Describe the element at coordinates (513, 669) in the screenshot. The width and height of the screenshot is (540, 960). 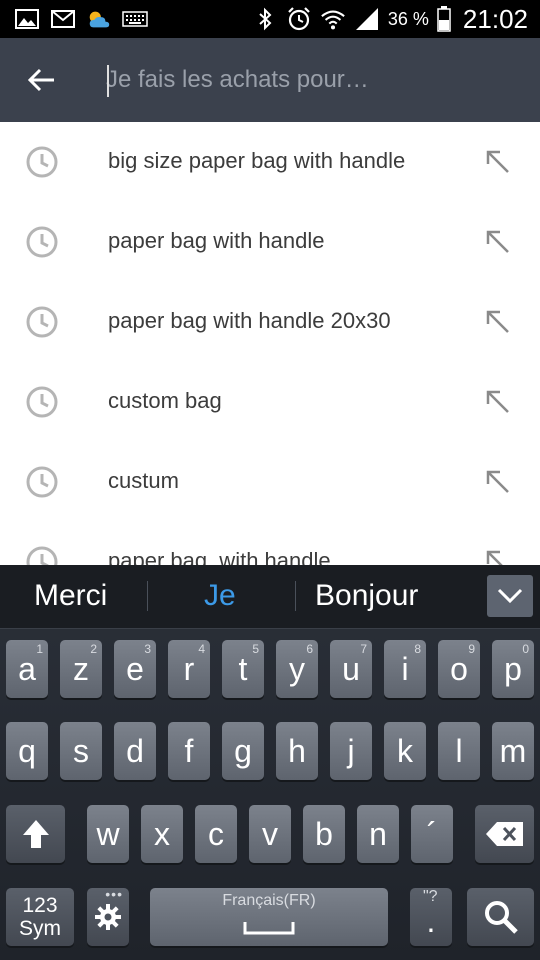
I see `key-p: 0p` at that location.